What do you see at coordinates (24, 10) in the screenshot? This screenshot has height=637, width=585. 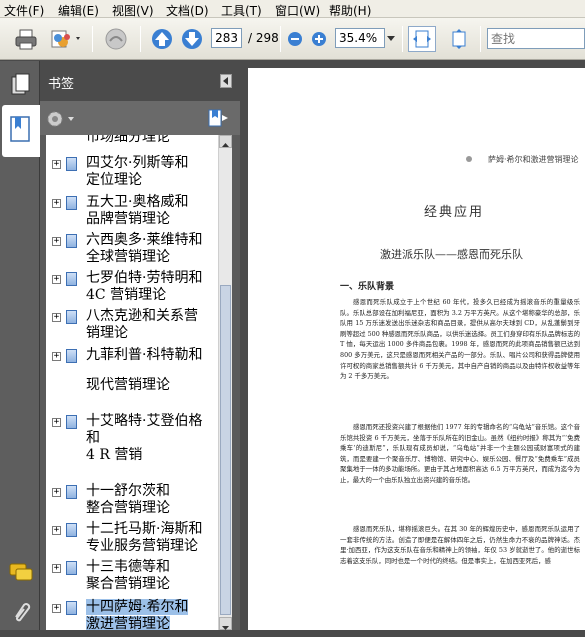 I see `menu-file: 文件(F)` at bounding box center [24, 10].